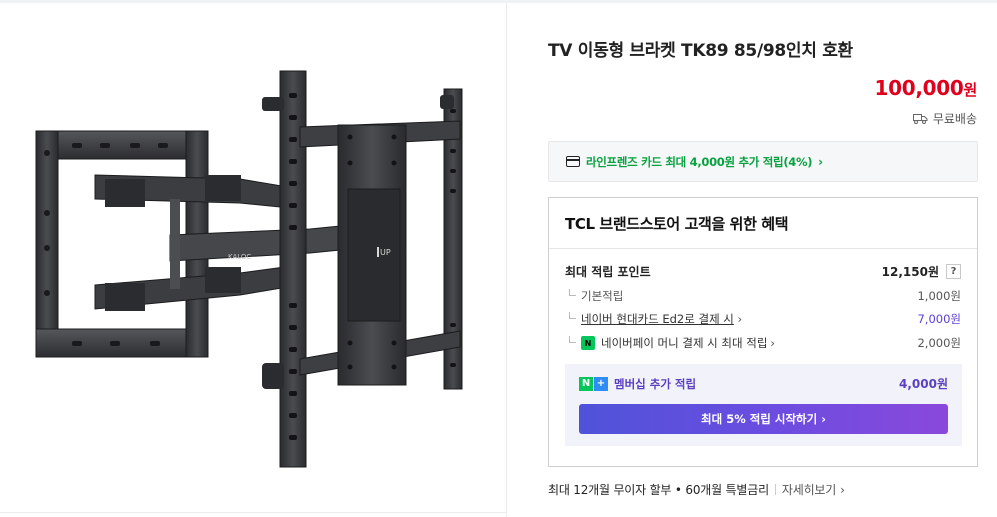  I want to click on naver-n-badge: N, so click(586, 383).